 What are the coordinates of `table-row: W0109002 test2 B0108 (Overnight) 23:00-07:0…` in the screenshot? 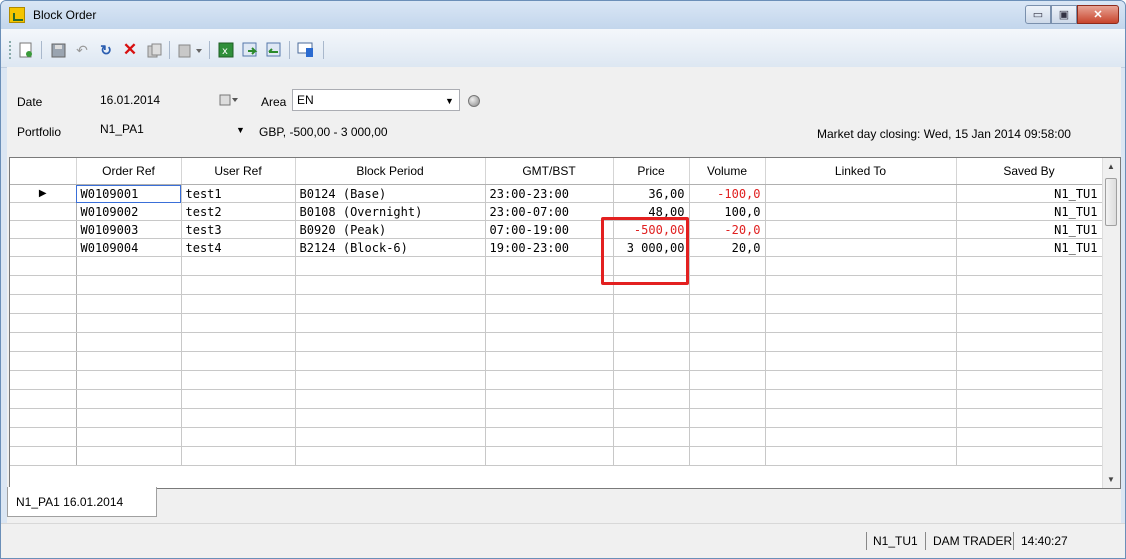 It's located at (556, 211).